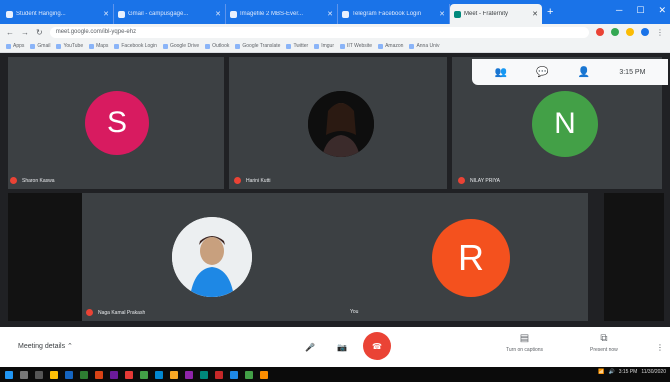  I want to click on bookmark-item: Maps, so click(98, 46).